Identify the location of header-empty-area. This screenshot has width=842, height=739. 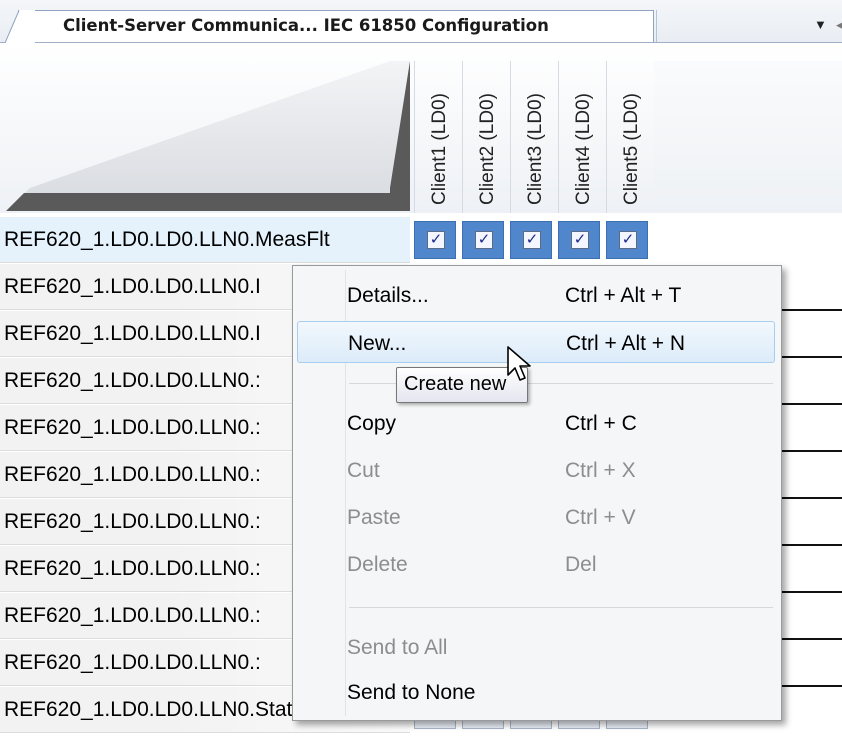
(748, 137).